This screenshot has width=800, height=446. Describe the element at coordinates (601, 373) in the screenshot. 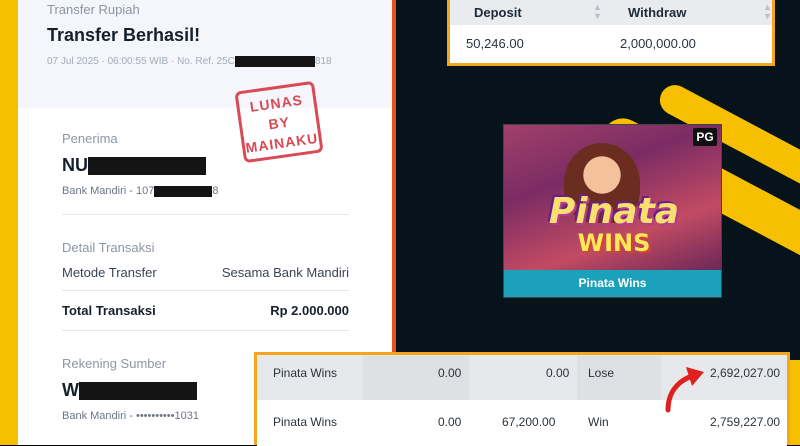

I see `result-cell: Lose` at that location.